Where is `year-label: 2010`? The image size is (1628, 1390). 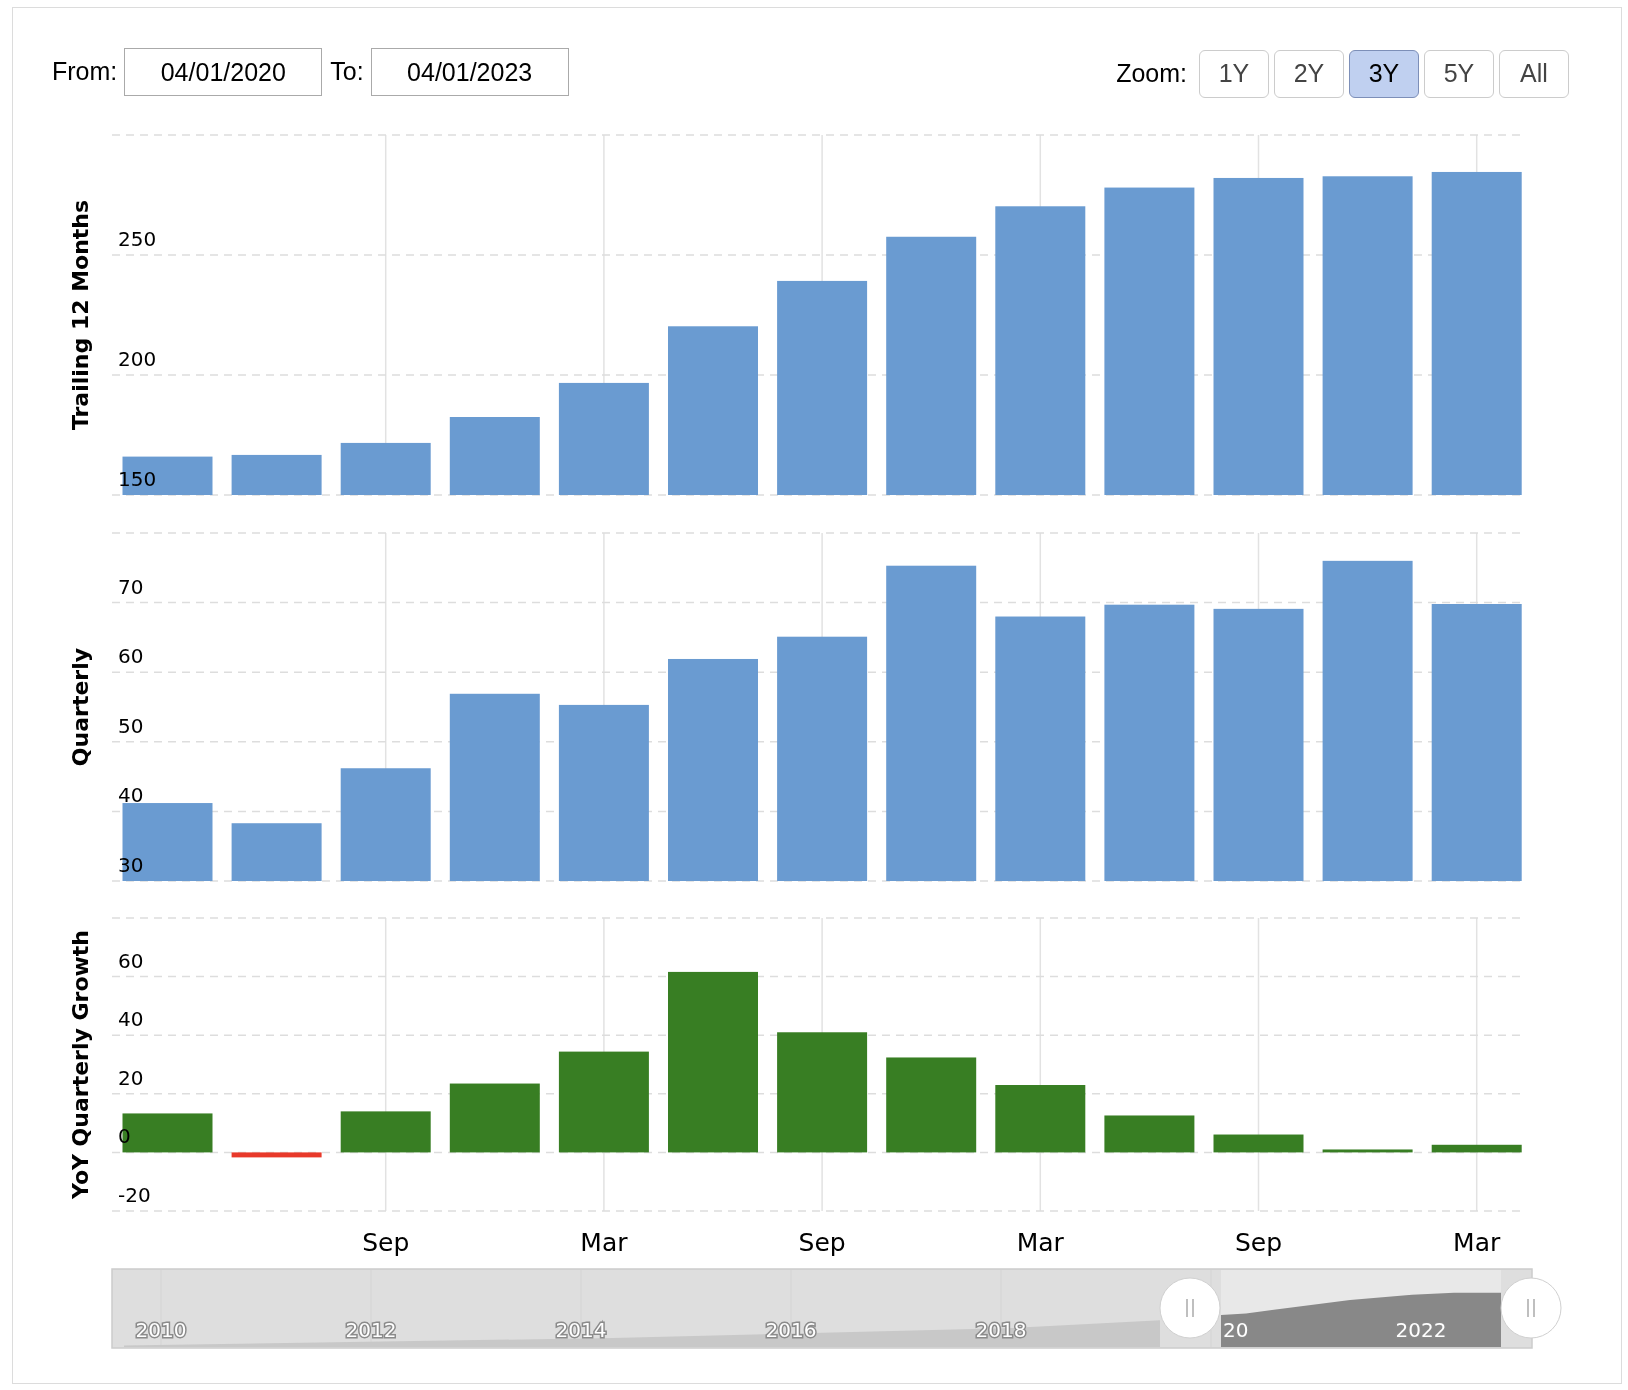
year-label: 2010 is located at coordinates (161, 1330).